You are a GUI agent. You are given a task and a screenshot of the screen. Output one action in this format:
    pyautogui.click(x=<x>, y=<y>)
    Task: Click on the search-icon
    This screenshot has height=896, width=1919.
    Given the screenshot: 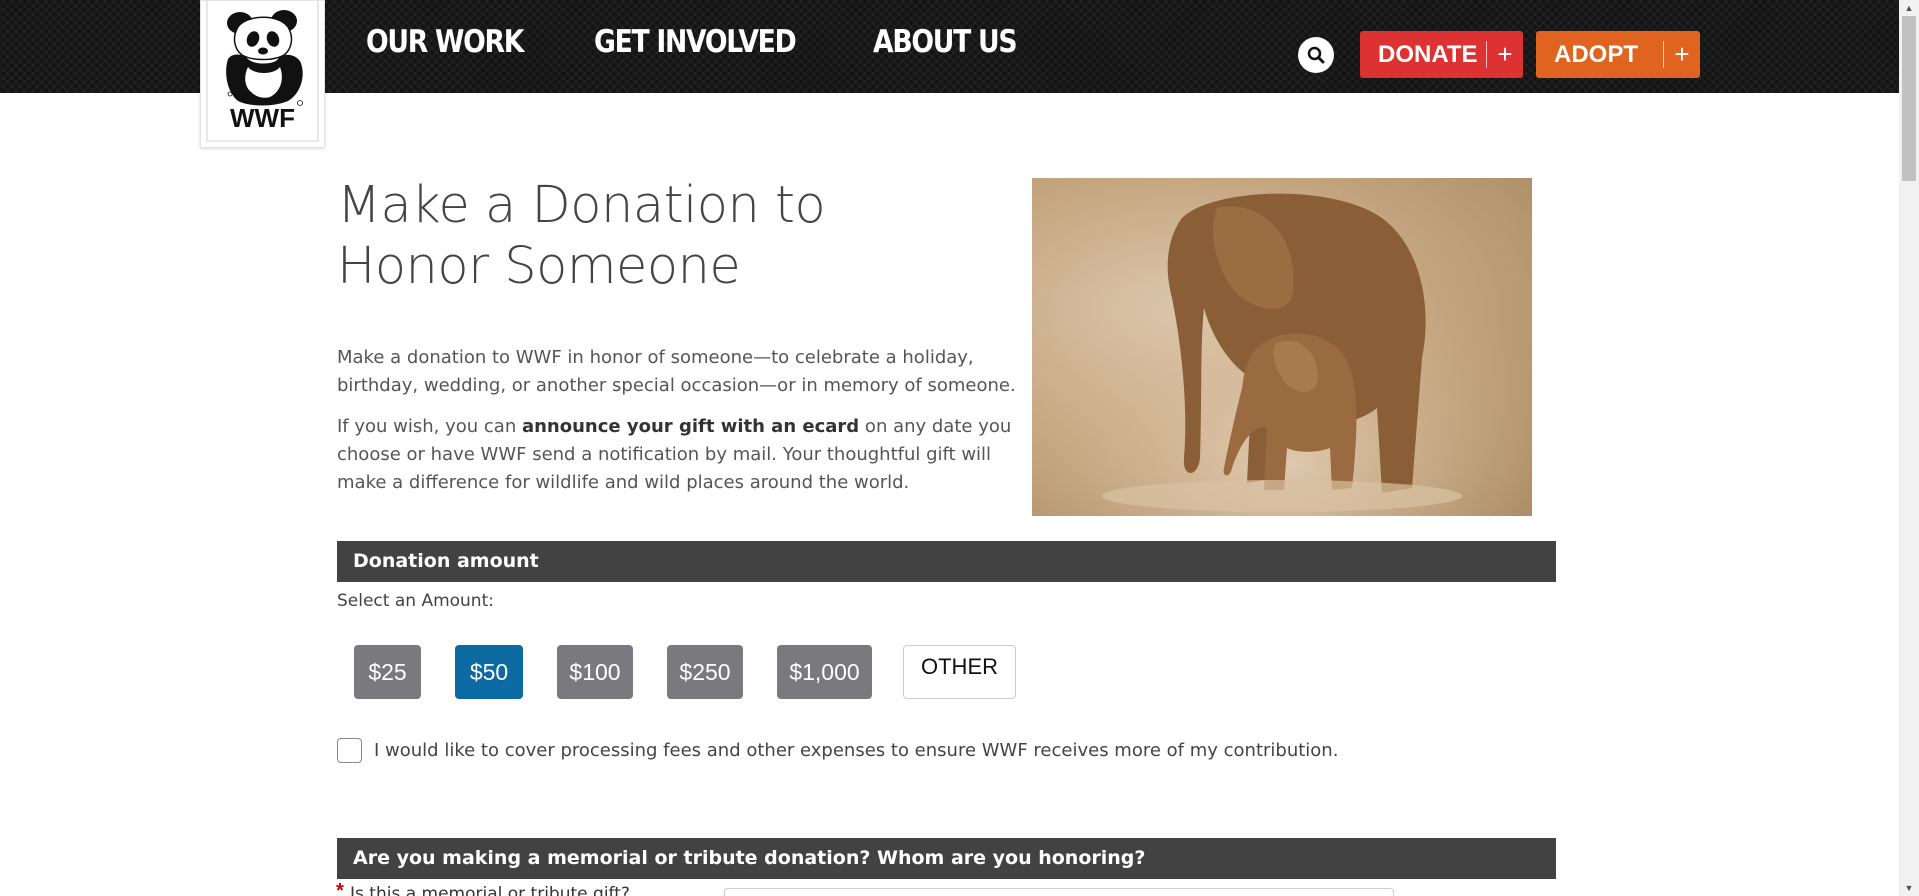 What is the action you would take?
    pyautogui.click(x=1316, y=55)
    